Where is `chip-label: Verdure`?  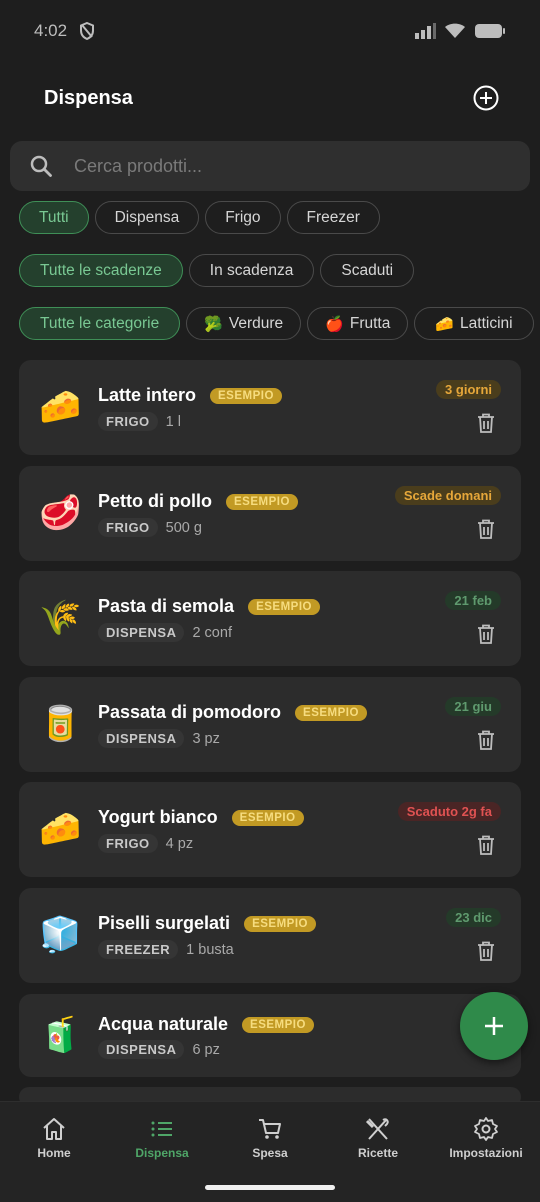
chip-label: Verdure is located at coordinates (256, 323).